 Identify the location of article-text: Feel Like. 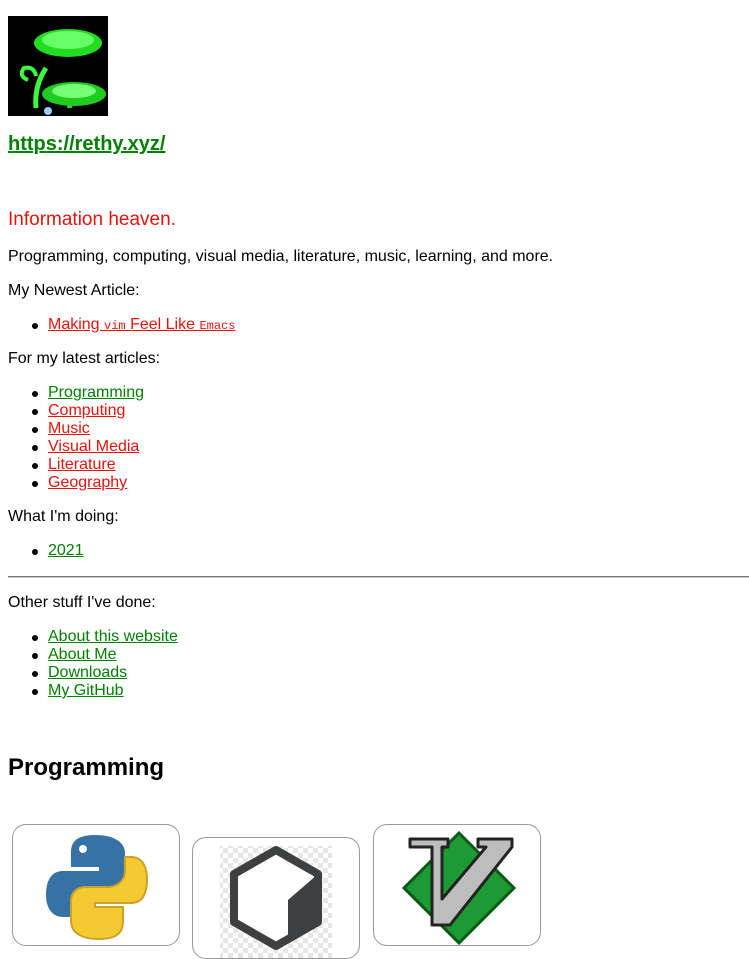
(162, 324).